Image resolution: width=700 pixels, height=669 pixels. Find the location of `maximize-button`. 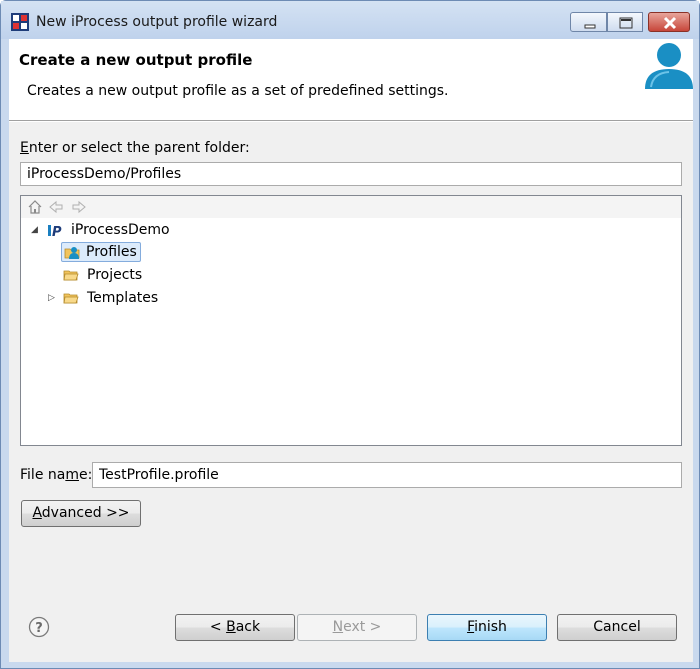

maximize-button is located at coordinates (625, 22).